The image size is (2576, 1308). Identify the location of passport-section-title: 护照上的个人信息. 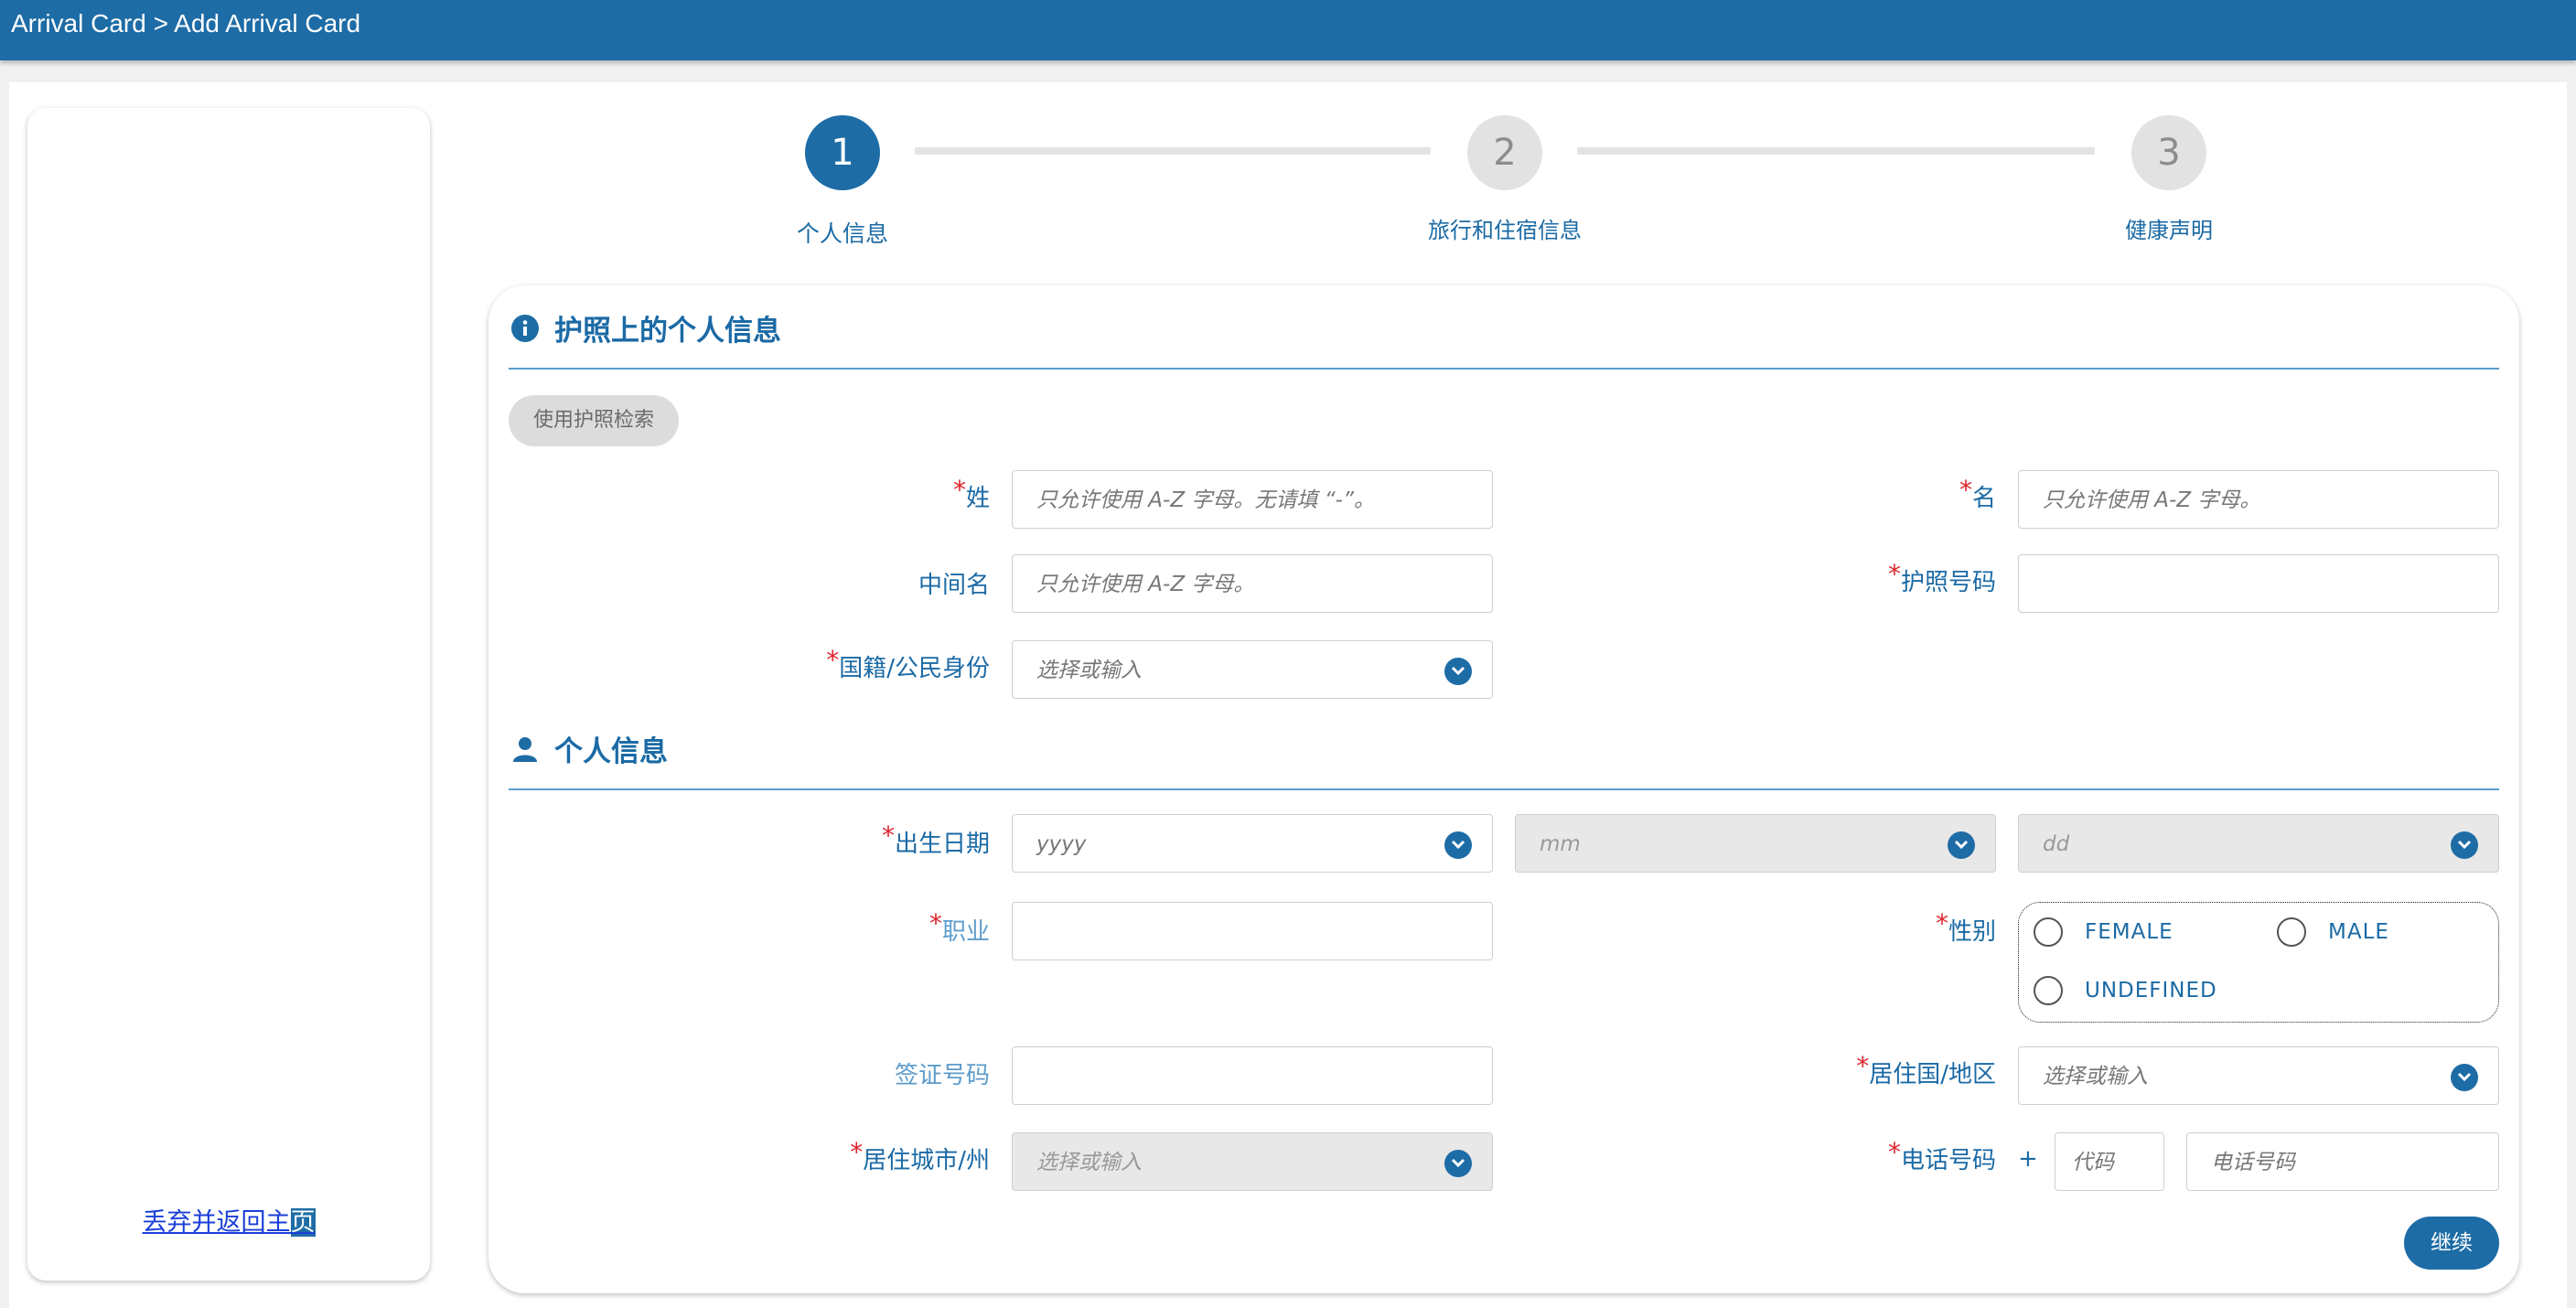
(645, 327).